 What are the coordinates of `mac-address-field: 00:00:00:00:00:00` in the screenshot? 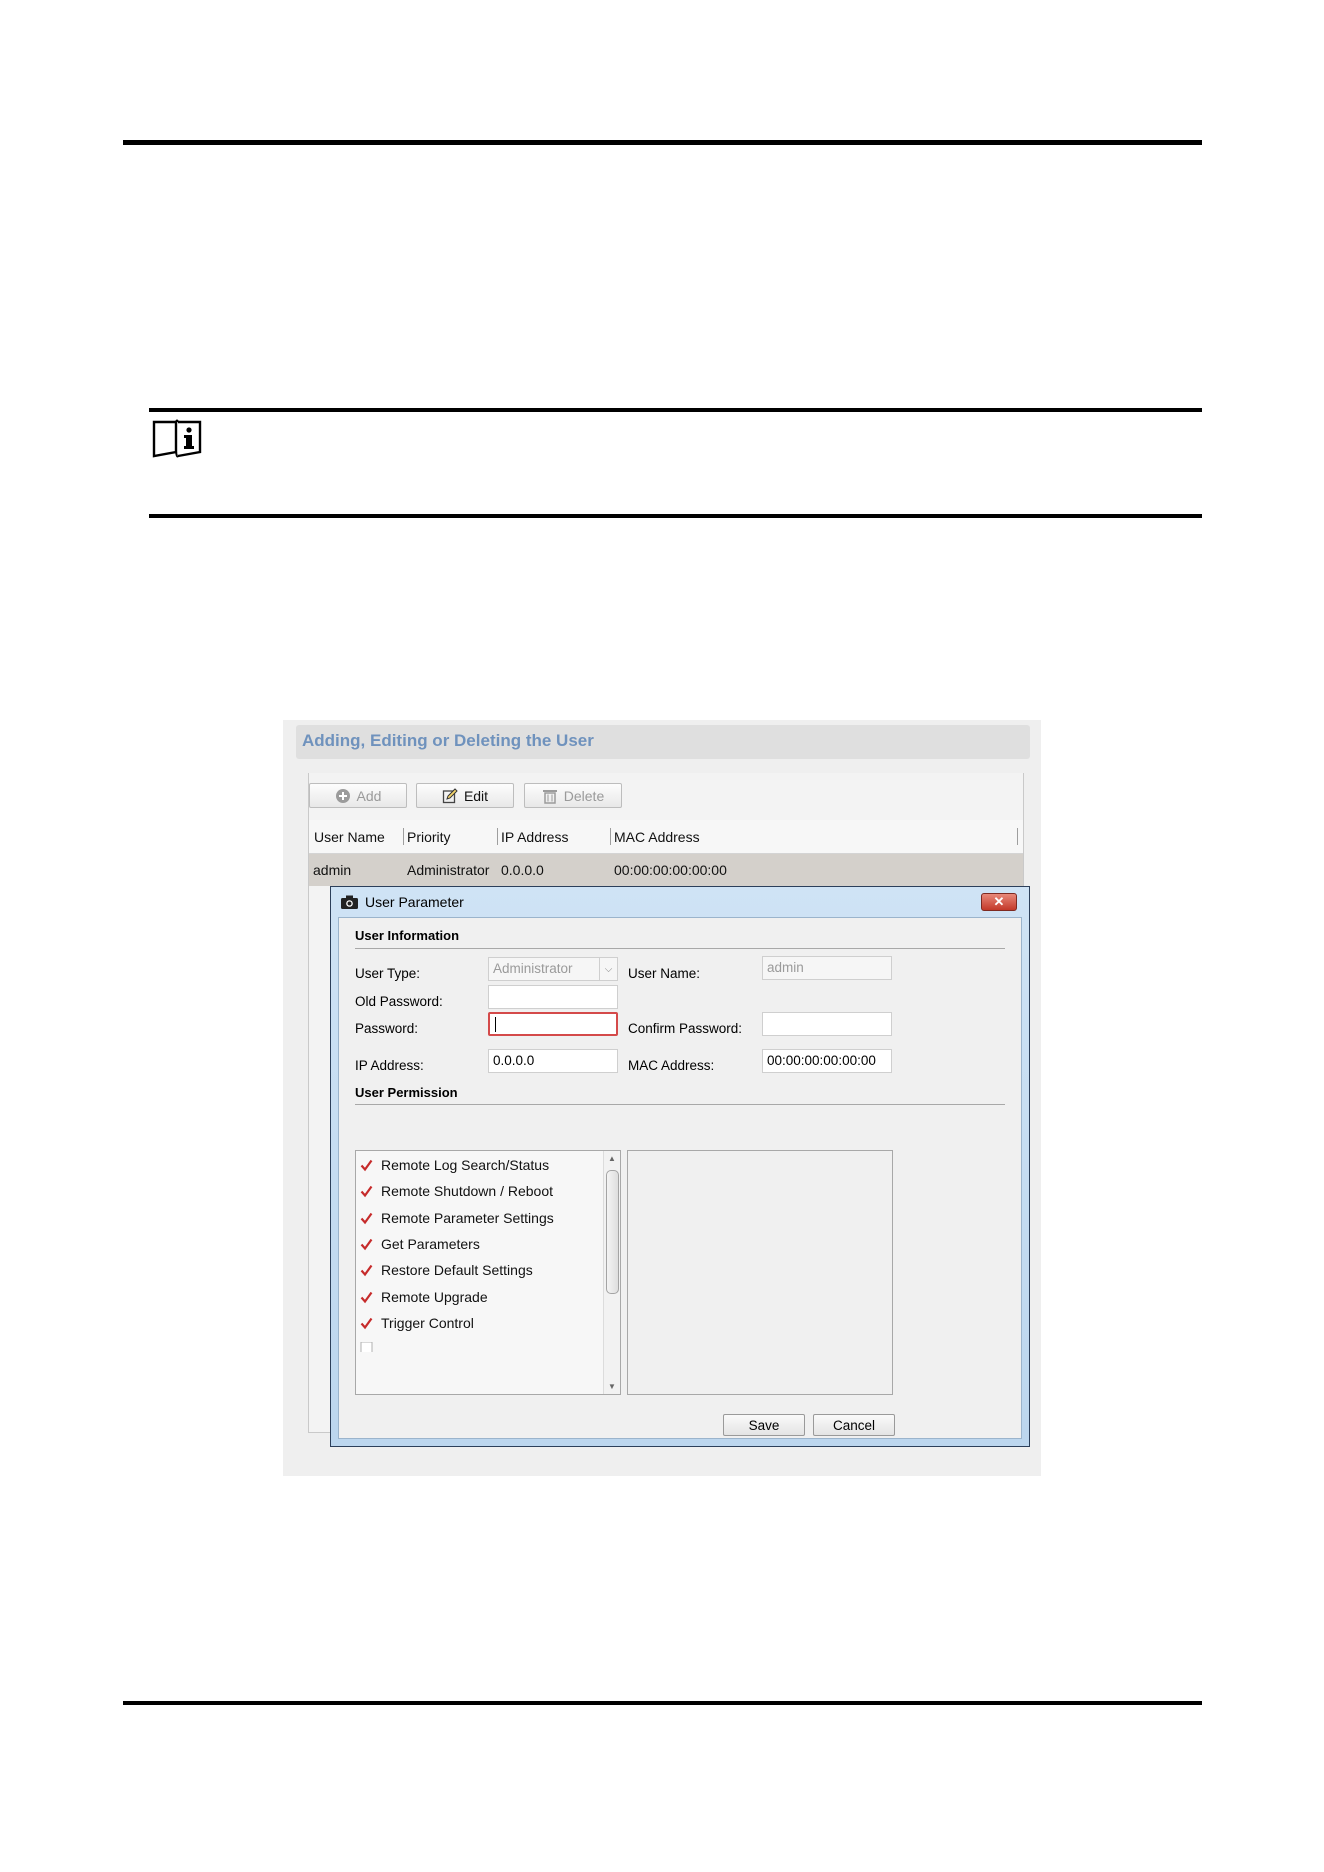 It's located at (827, 1061).